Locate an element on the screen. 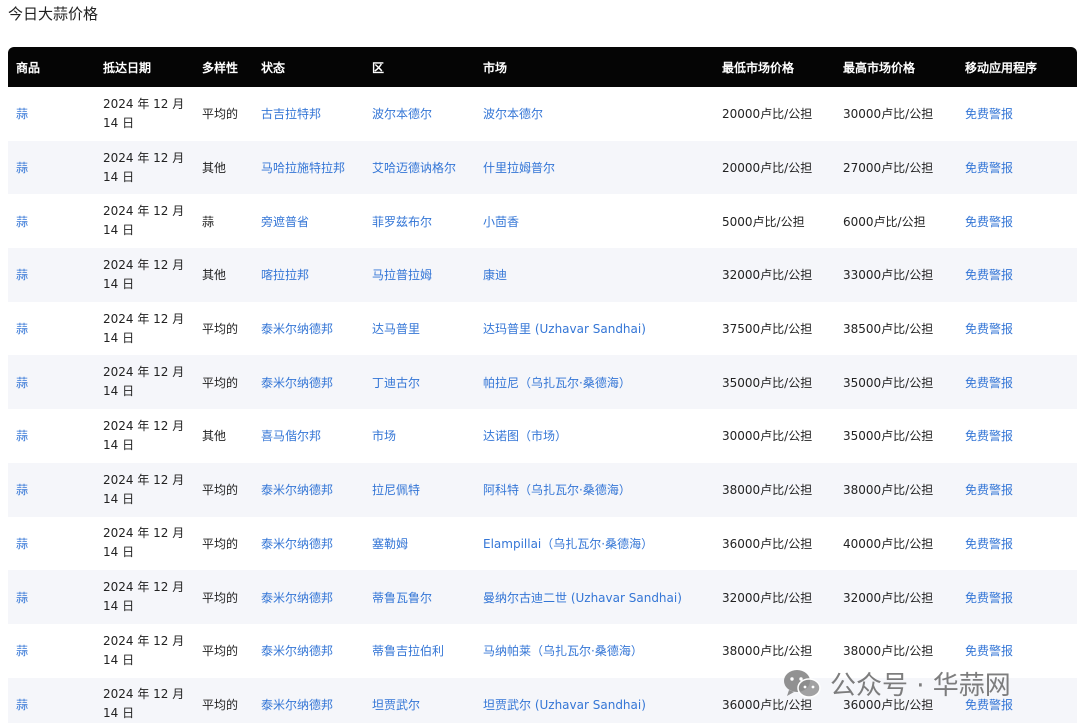 The width and height of the screenshot is (1080, 723). cell-market-link: 曼纳尔古迪二世 (Uzhavar Sandhai) is located at coordinates (582, 598).